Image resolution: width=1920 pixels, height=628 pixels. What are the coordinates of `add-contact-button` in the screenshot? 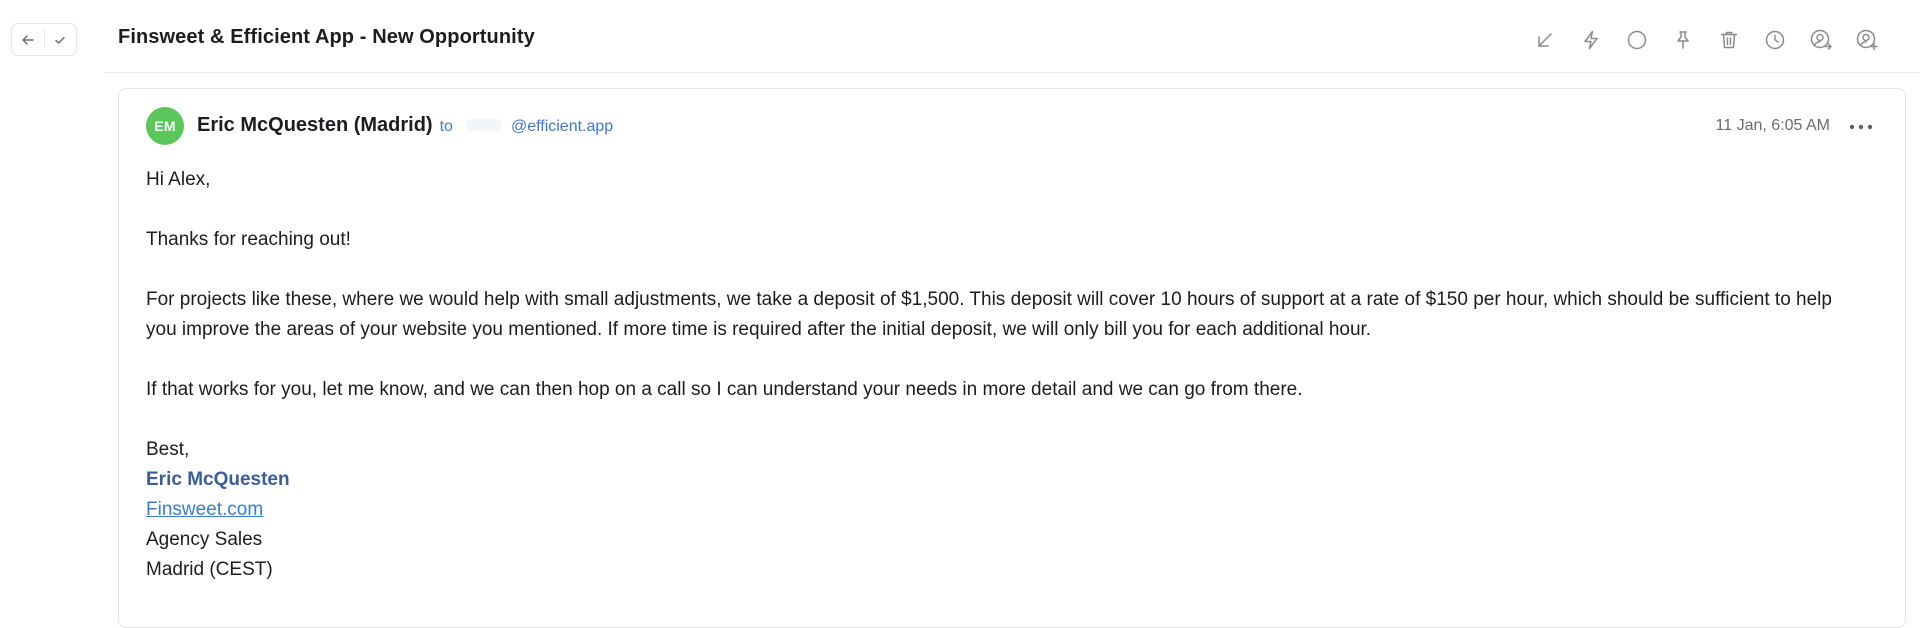 It's located at (1867, 40).